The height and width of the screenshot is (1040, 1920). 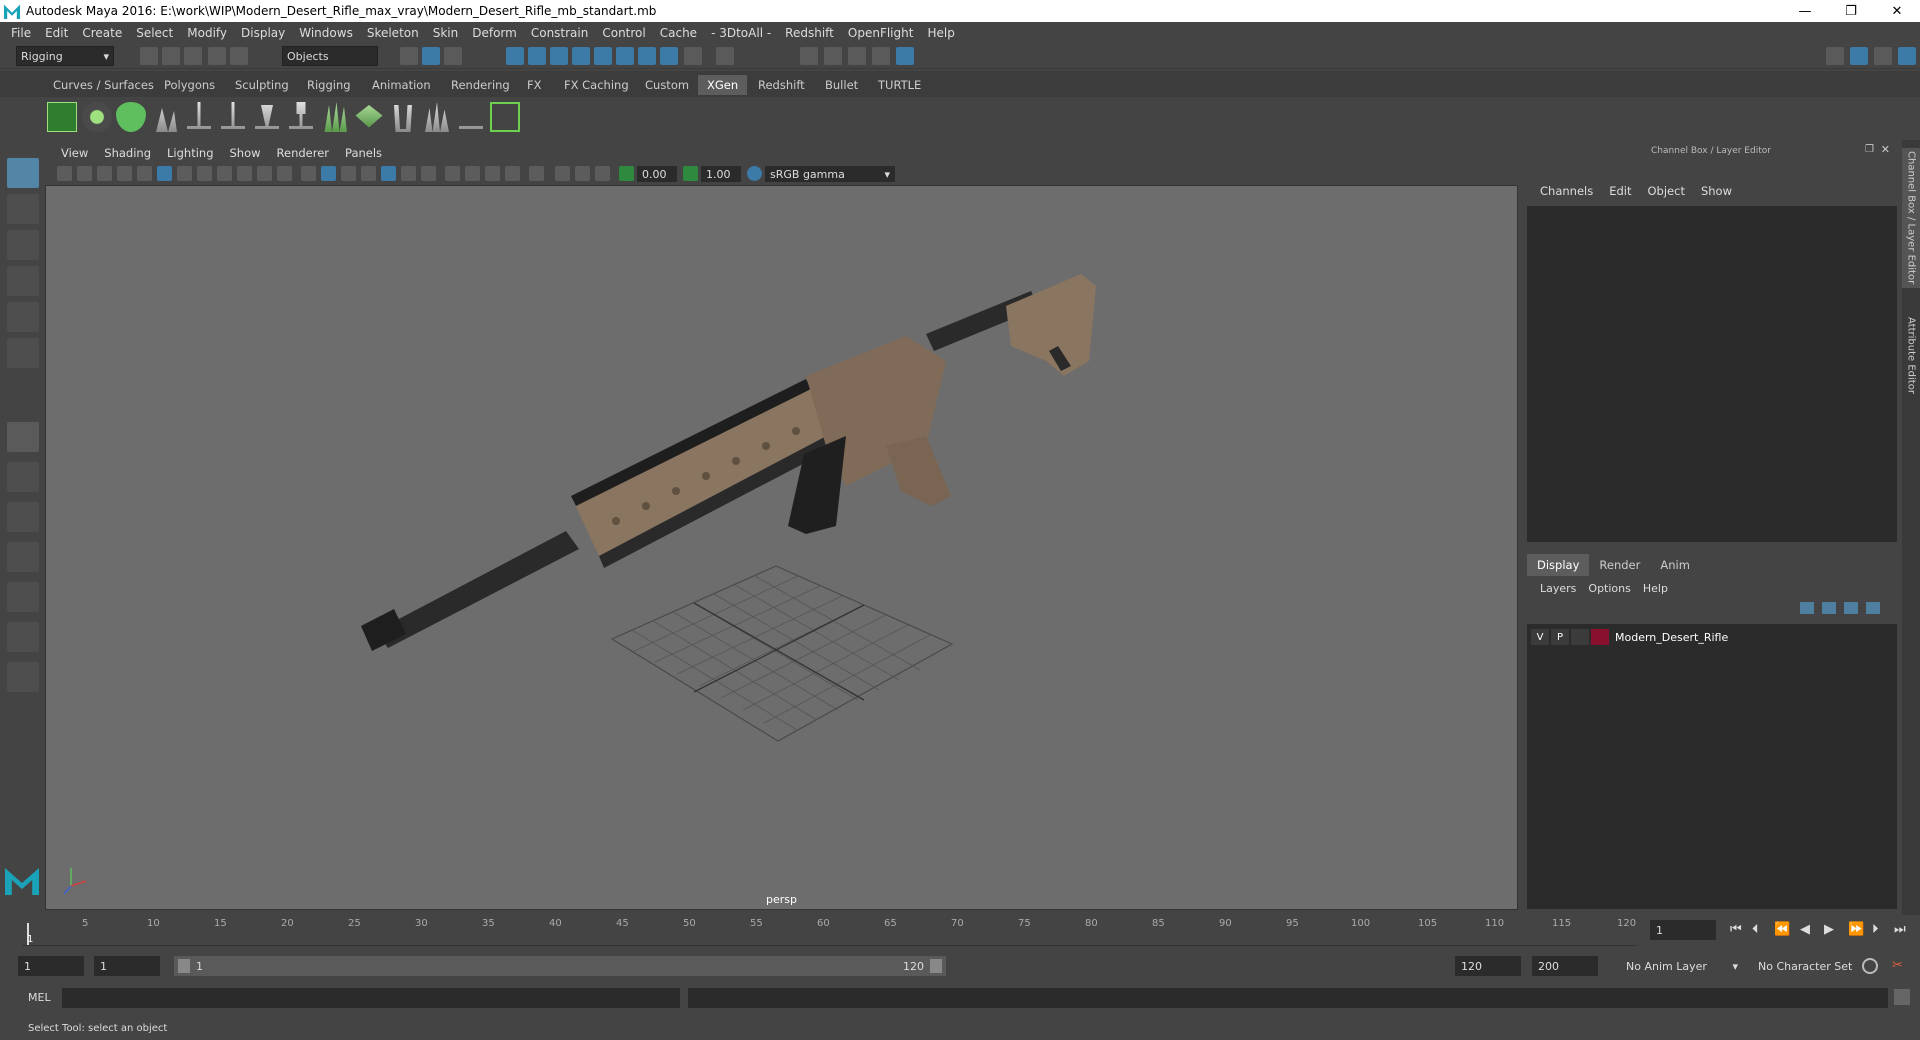 I want to click on shelf-tab-custom: Custom, so click(x=667, y=85).